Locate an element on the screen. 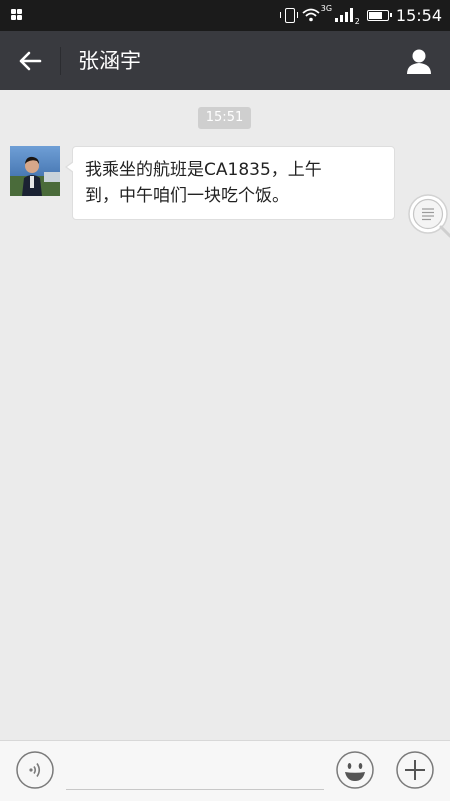 Image resolution: width=450 pixels, height=801 pixels. avatar is located at coordinates (35, 171).